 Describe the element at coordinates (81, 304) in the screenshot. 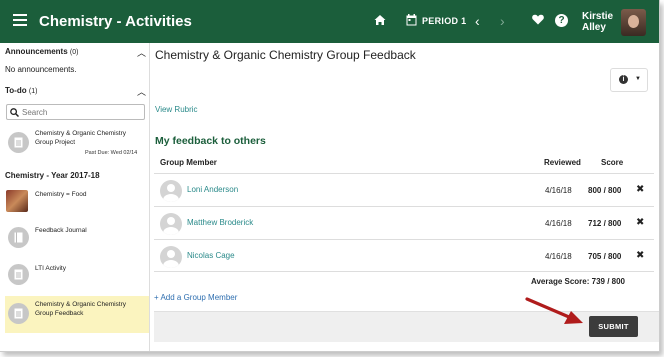

I see `course-item-line1: Chemistry & Organic Chemistry` at that location.